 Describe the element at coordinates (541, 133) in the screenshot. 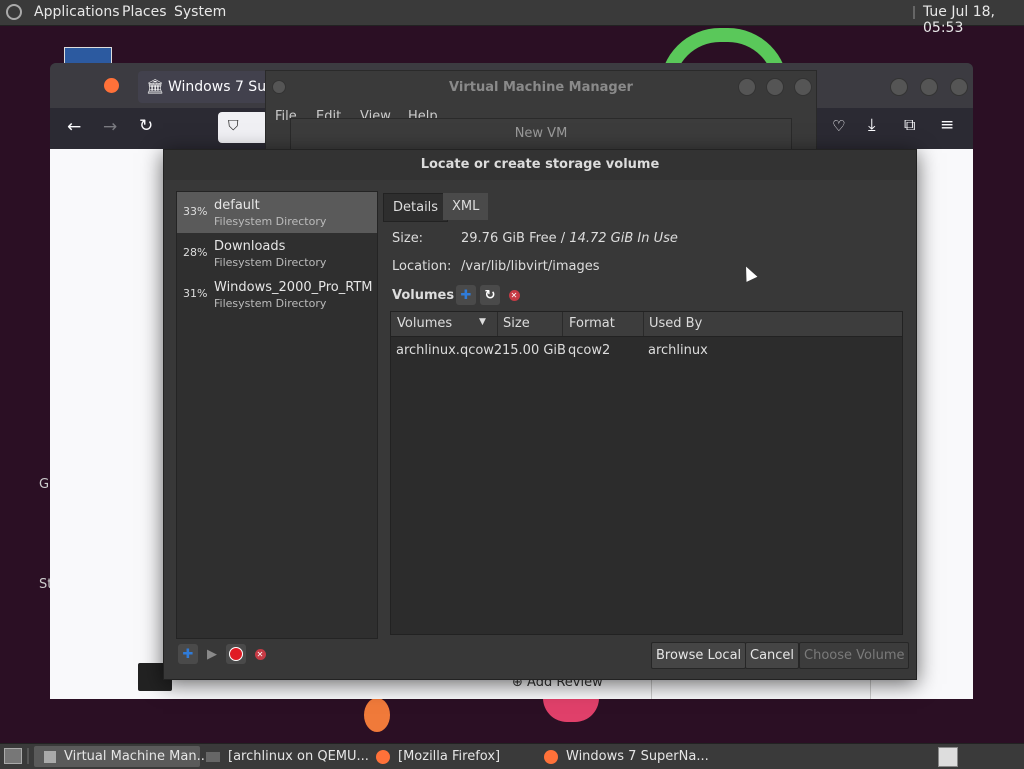

I see `new-vm-title: New VM` at that location.